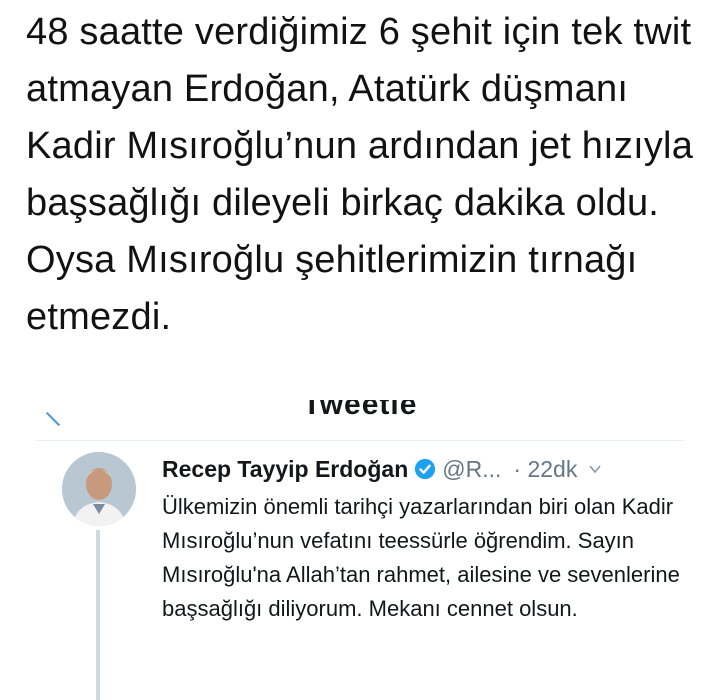  Describe the element at coordinates (98, 615) in the screenshot. I see `thread-line` at that location.